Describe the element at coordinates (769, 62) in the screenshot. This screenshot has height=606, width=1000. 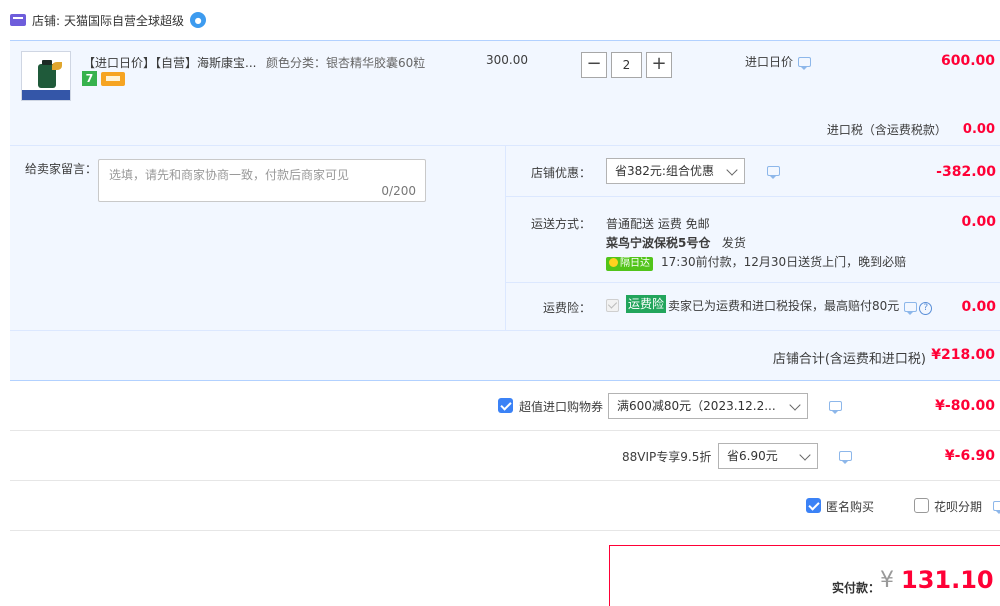
I see `import-price-text: 进口日价` at that location.